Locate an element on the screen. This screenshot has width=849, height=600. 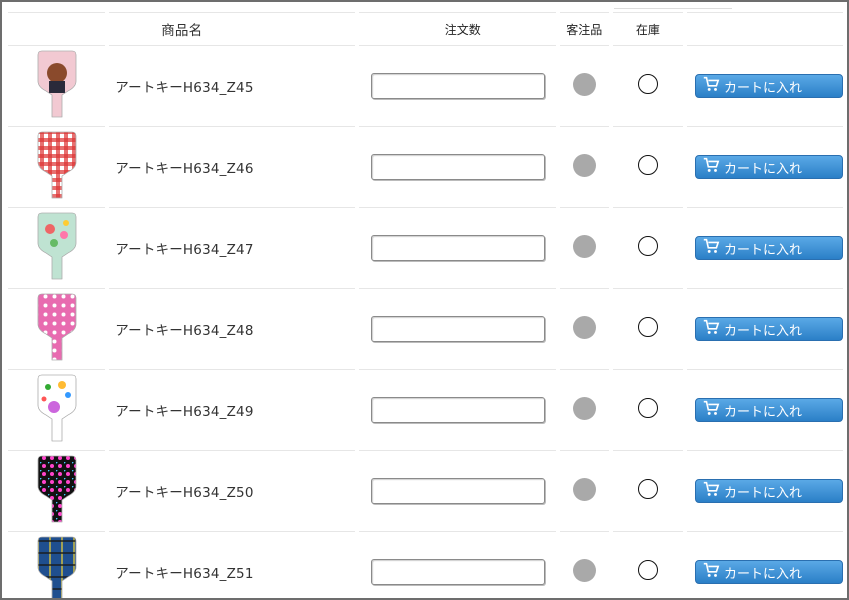
header-image is located at coordinates (57, 29).